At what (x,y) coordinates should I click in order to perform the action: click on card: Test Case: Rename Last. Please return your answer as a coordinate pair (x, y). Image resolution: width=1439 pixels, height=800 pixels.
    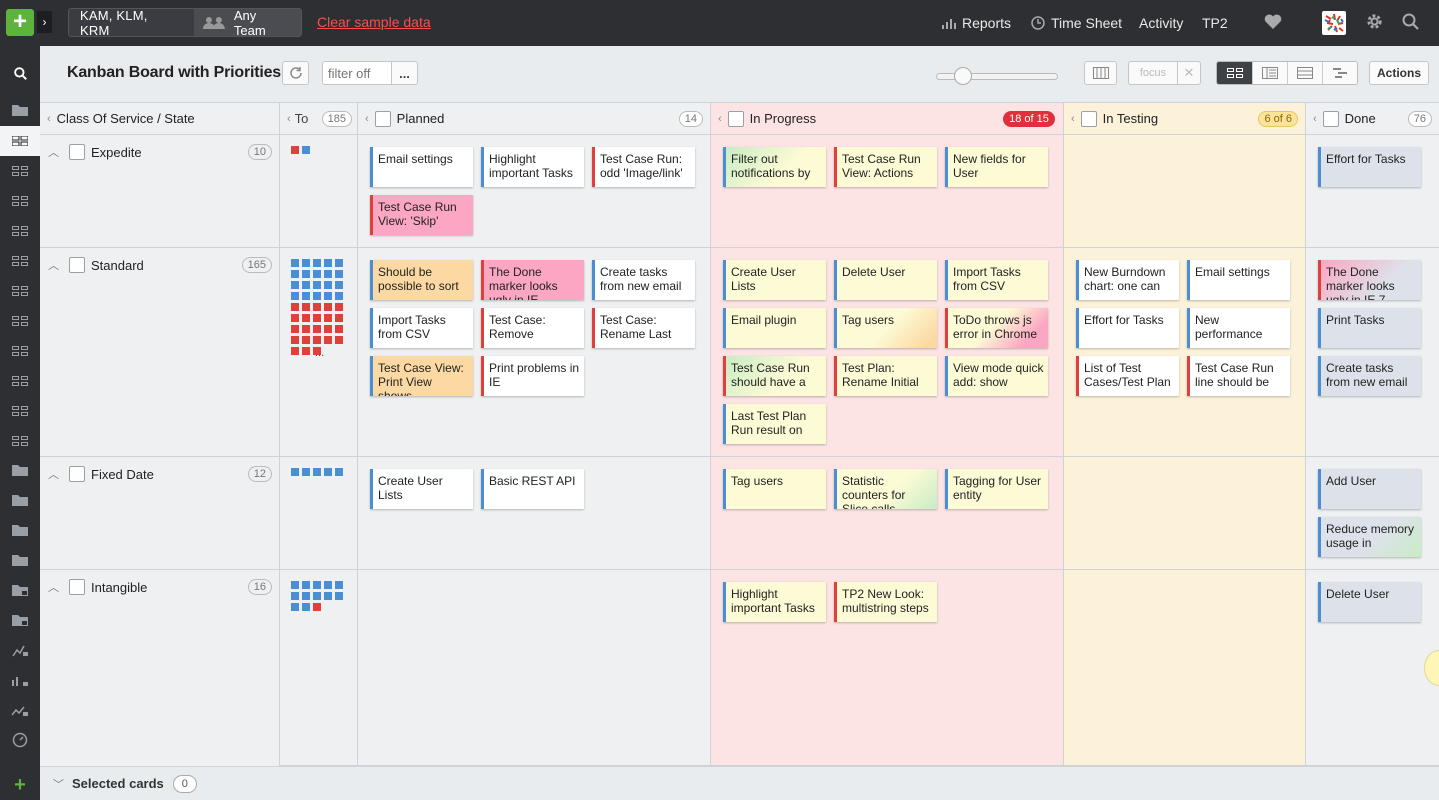
    Looking at the image, I should click on (643, 328).